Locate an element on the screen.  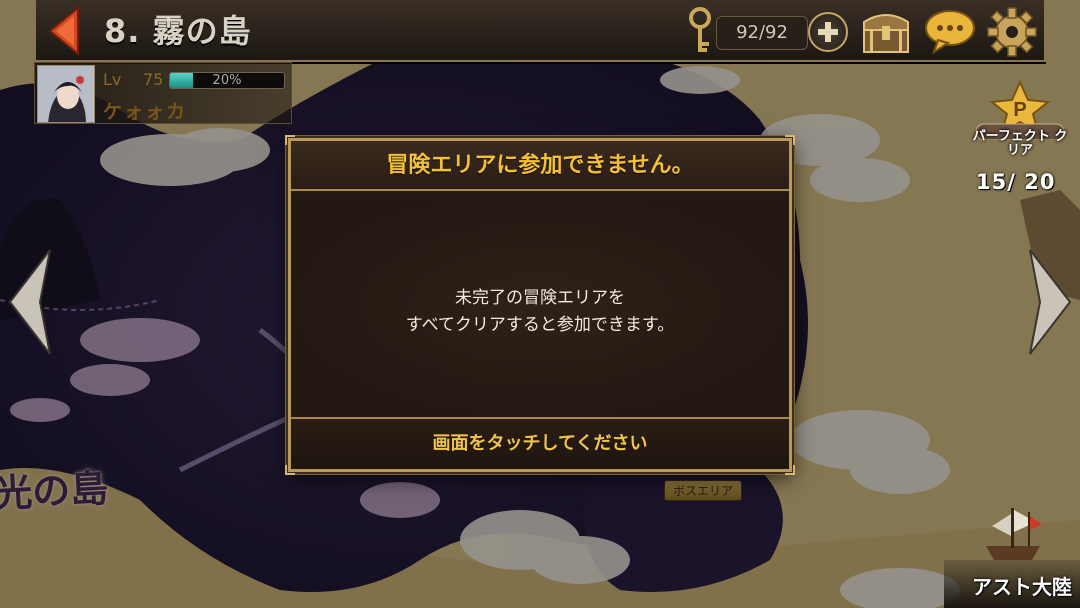
continent-button: アスト大陸 is located at coordinates (1012, 584).